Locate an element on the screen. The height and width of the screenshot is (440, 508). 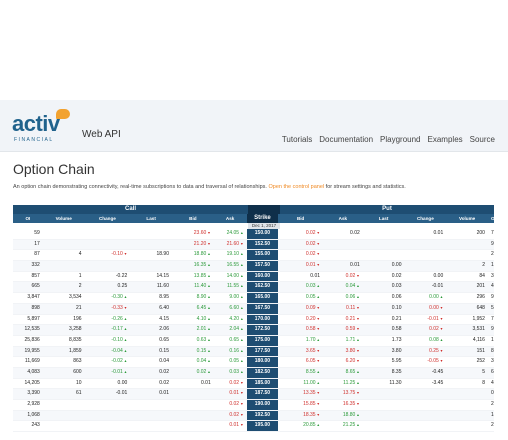
cell-ask: 0.05 ▲ is located at coordinates (230, 362).